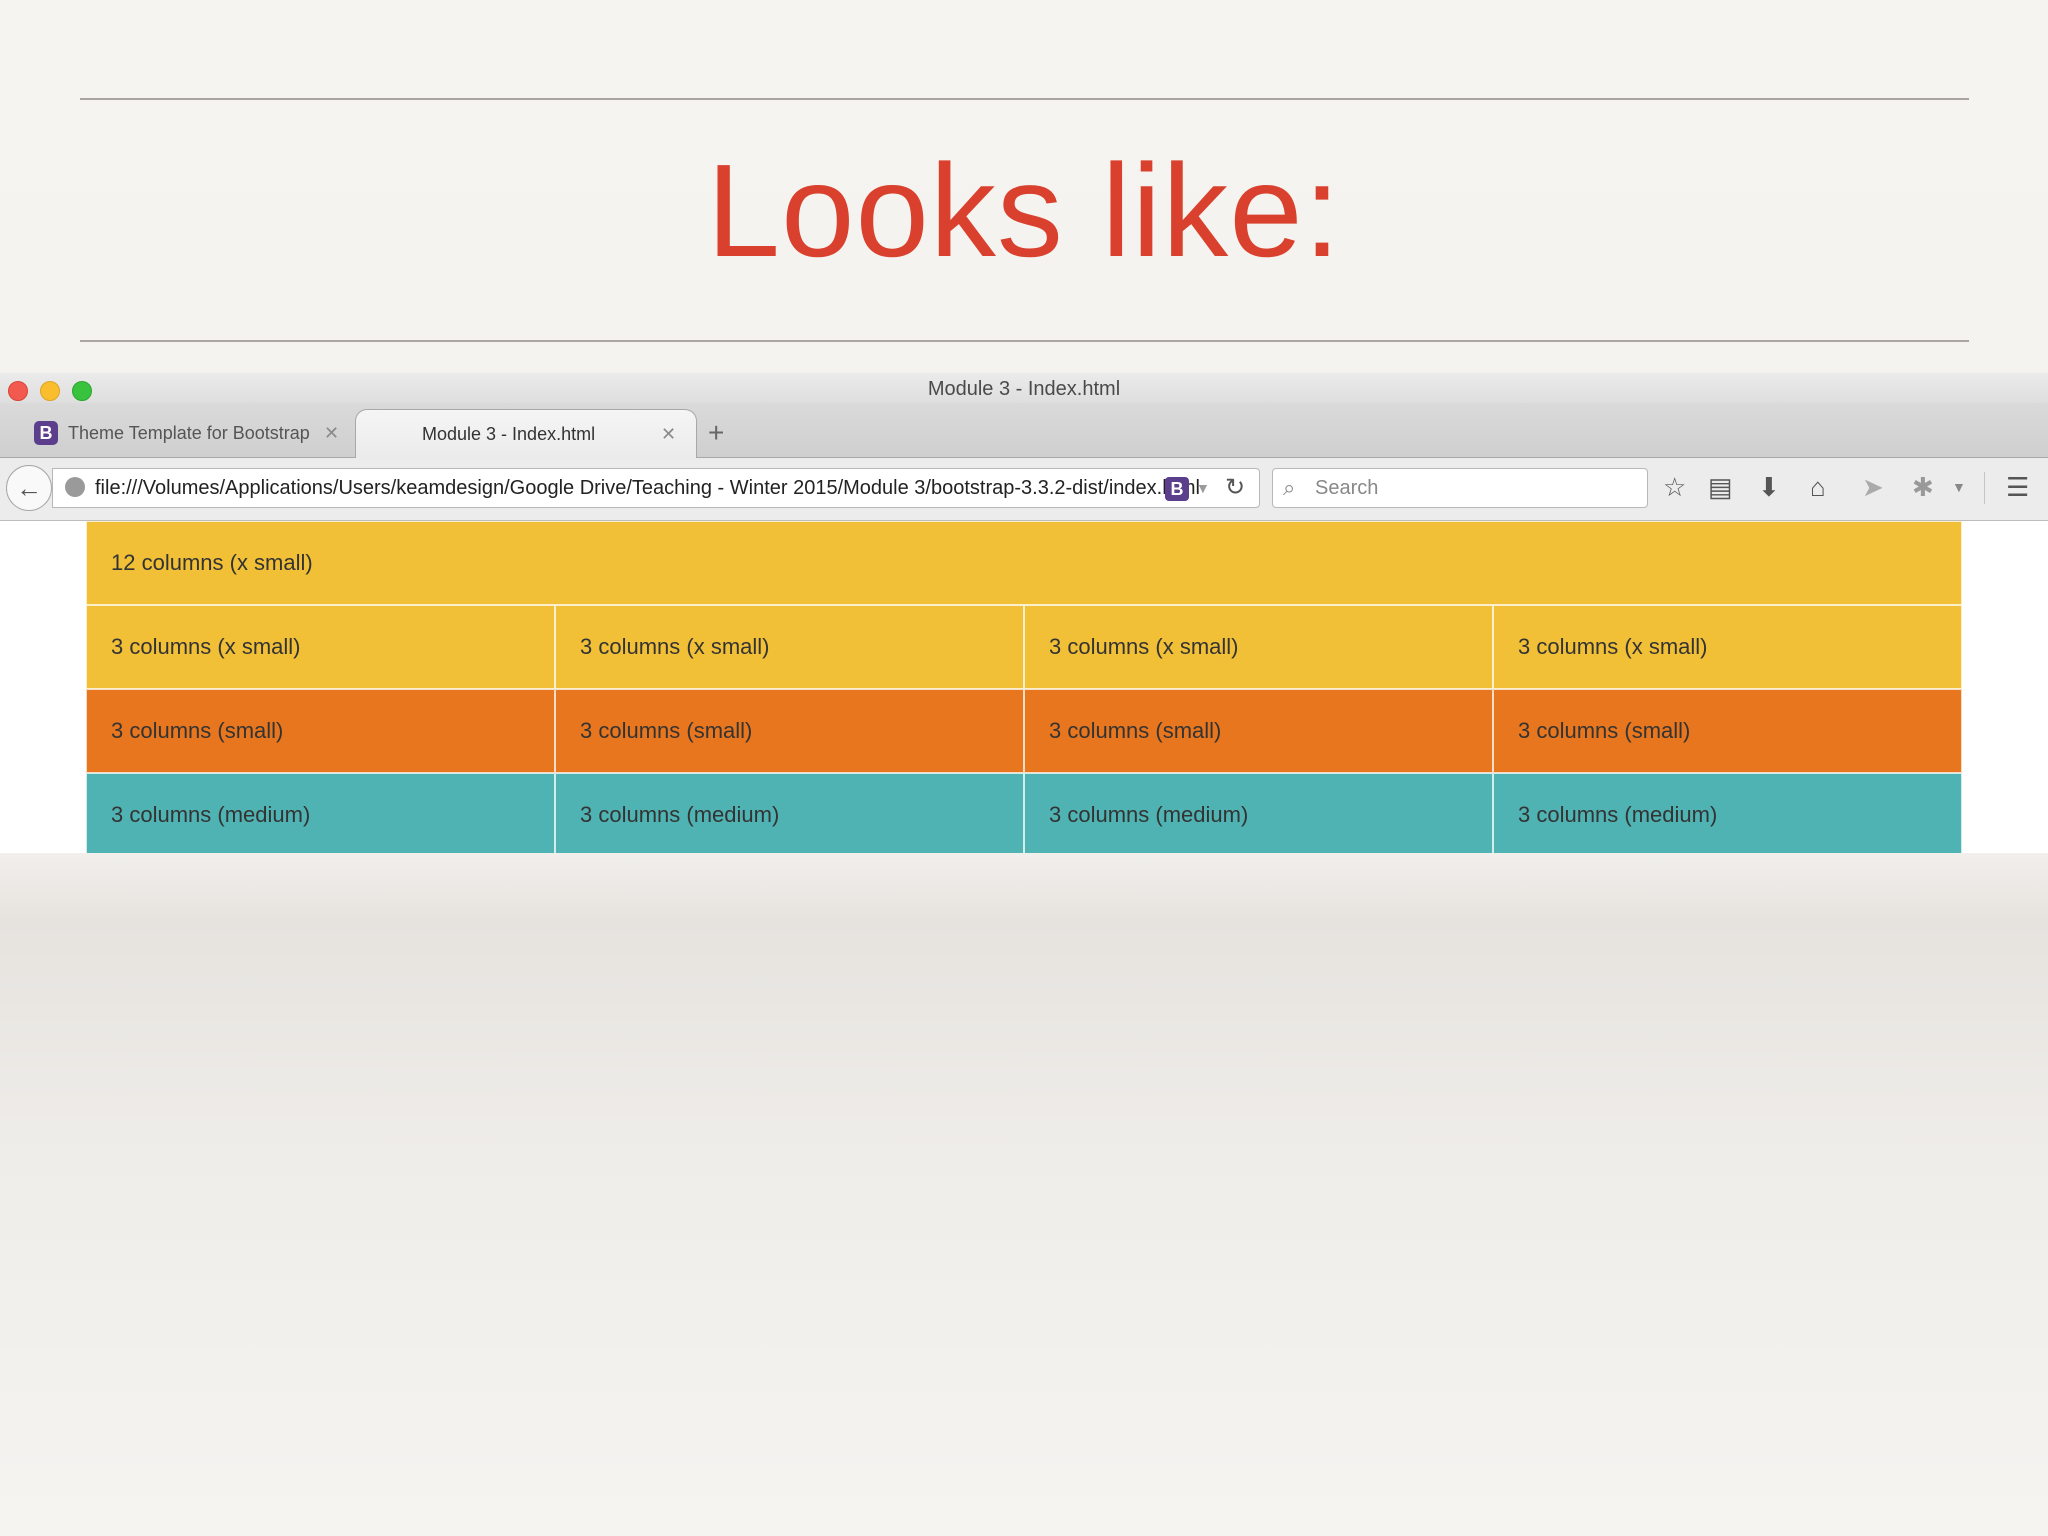 The width and height of the screenshot is (2048, 1536). What do you see at coordinates (50, 391) in the screenshot?
I see `window-minimize-button` at bounding box center [50, 391].